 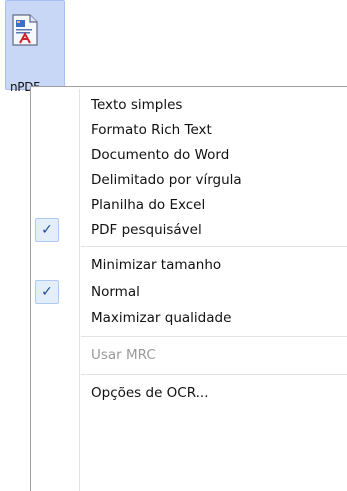 What do you see at coordinates (160, 155) in the screenshot?
I see `menu-item-label: Documento do Word` at bounding box center [160, 155].